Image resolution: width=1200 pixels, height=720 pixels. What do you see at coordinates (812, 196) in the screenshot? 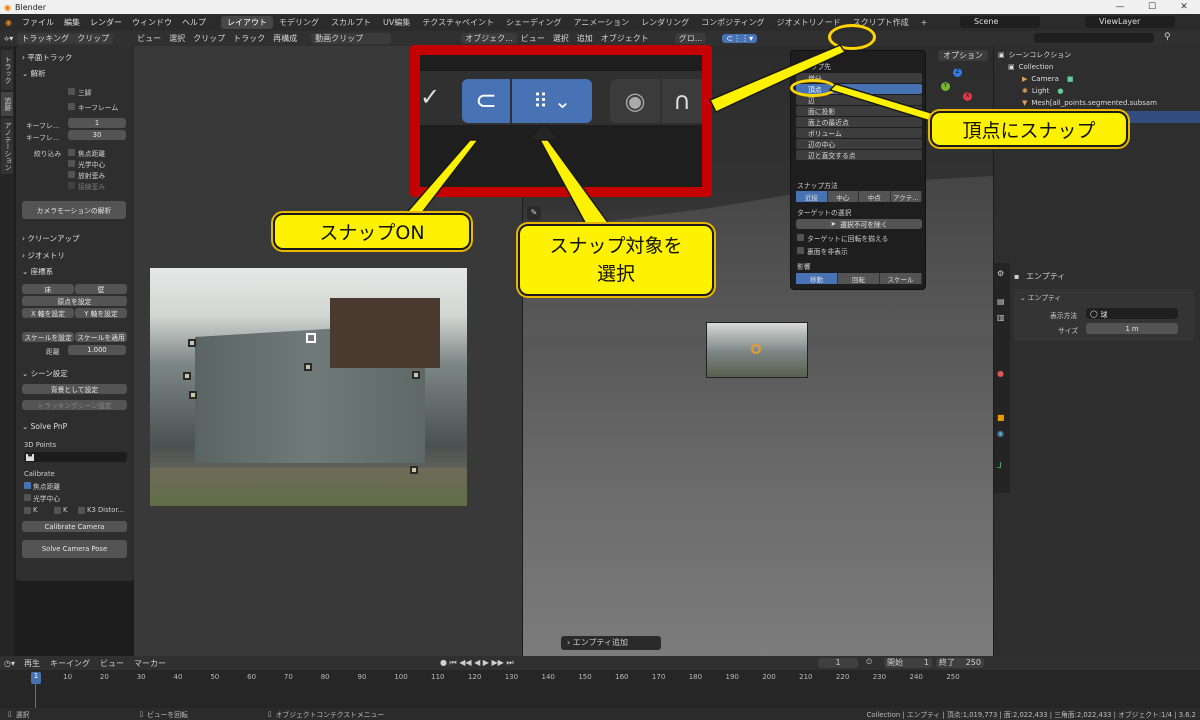
I see `snap-method-closest: 近接` at bounding box center [812, 196].